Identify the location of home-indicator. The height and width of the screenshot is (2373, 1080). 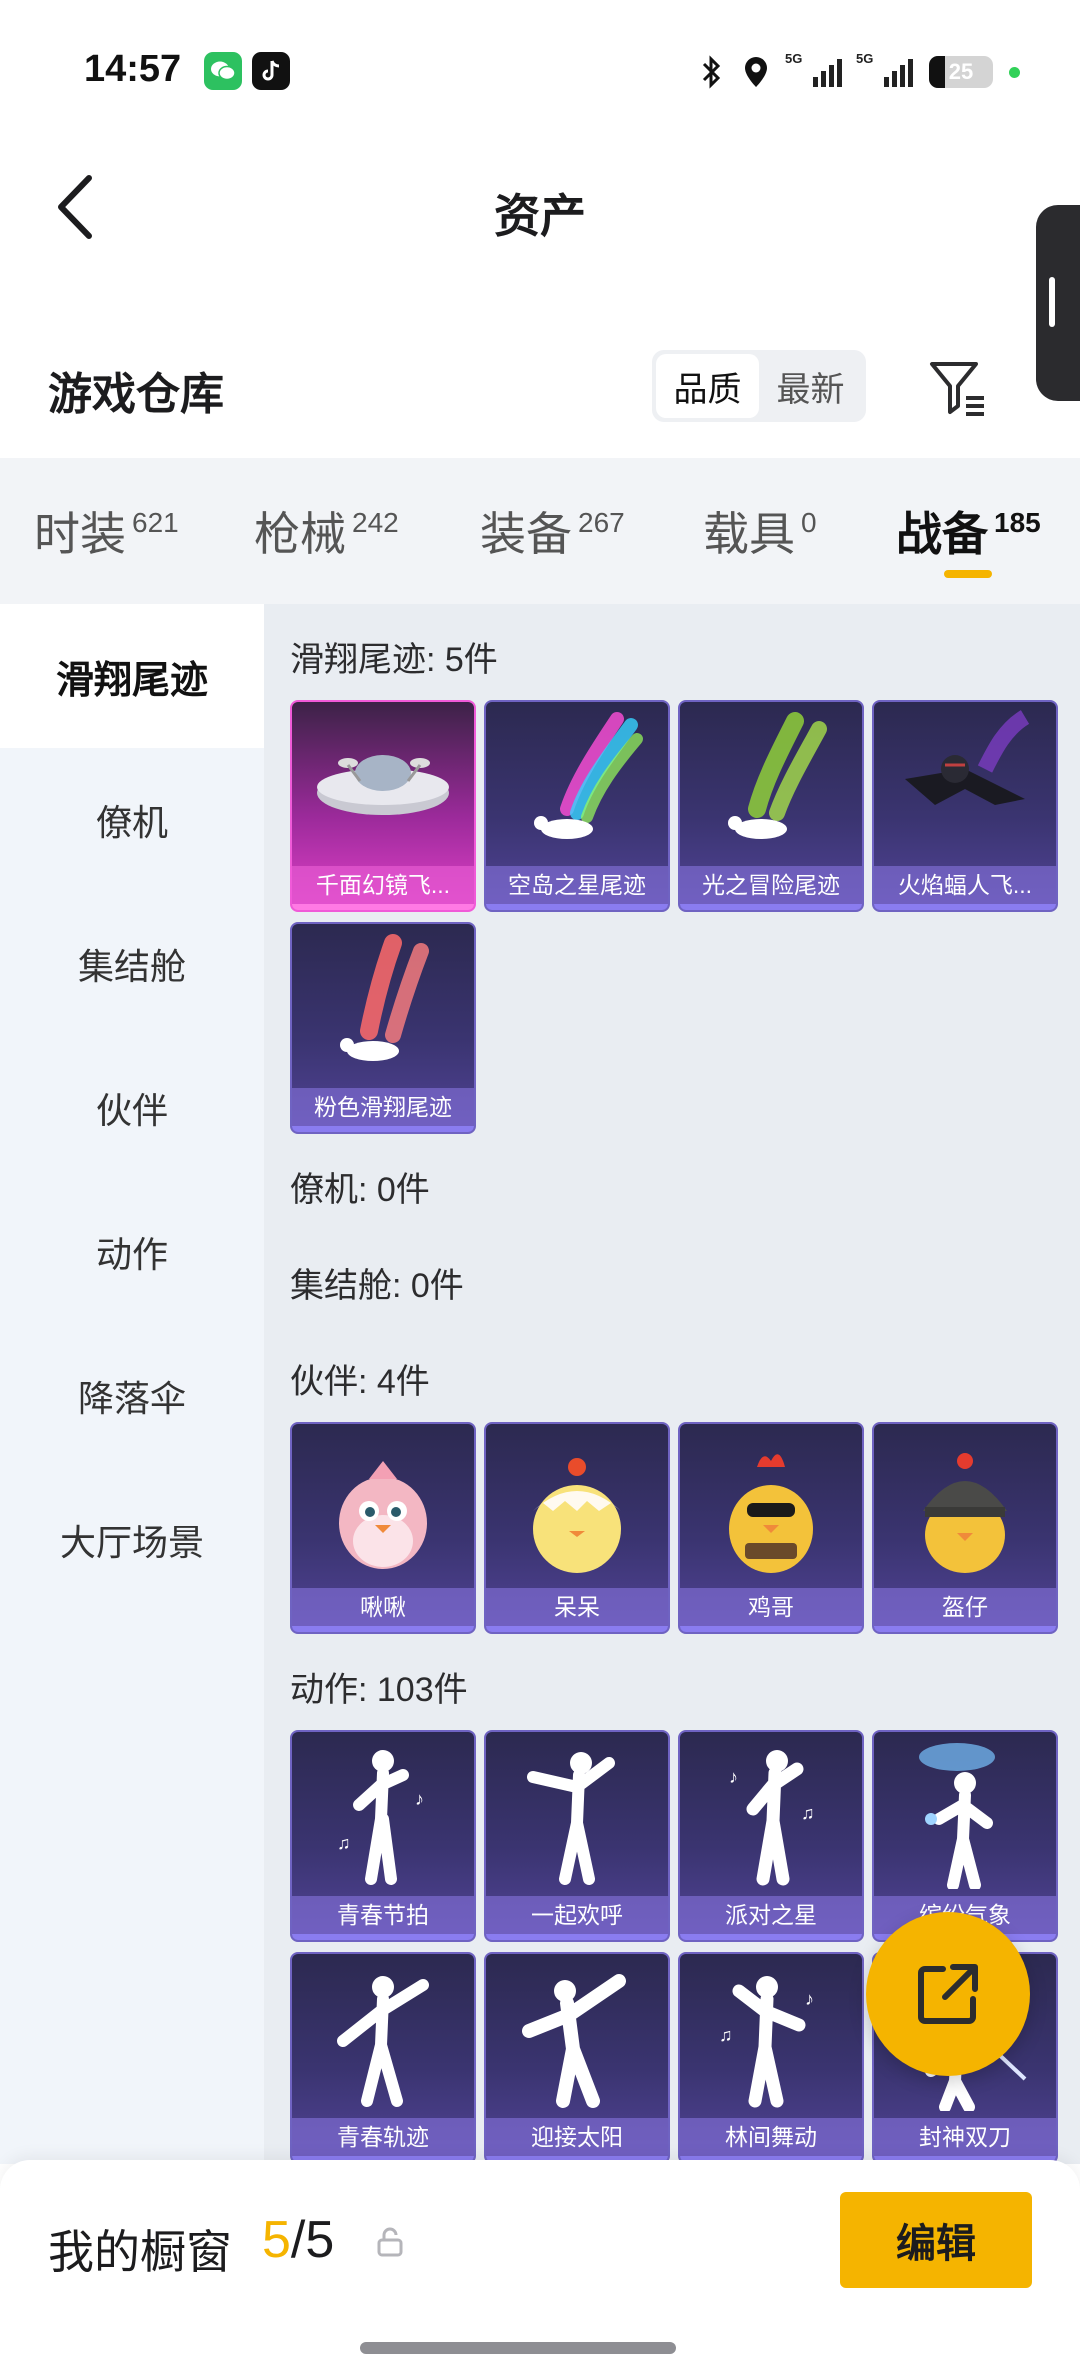
(518, 2348).